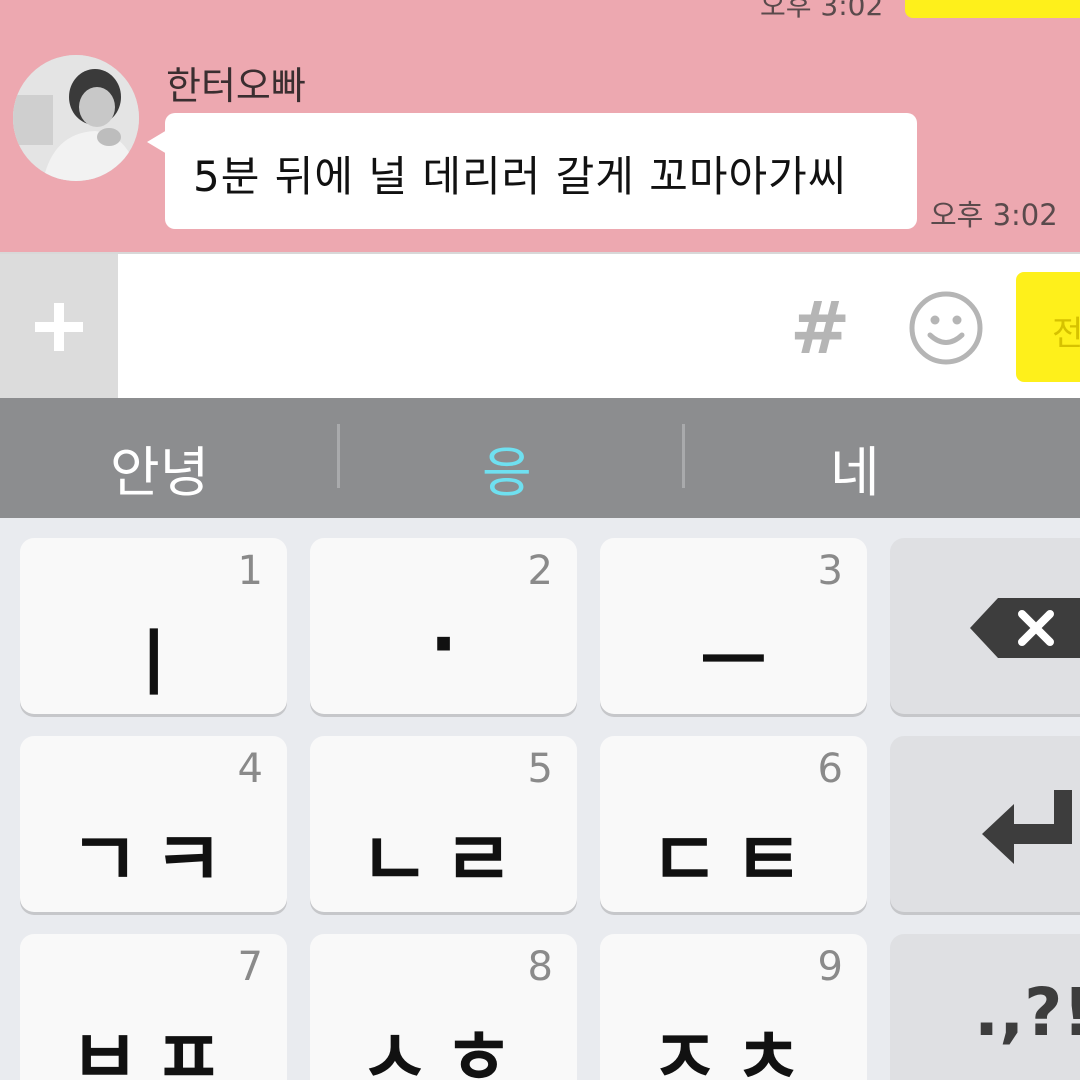 The image size is (1080, 1080). I want to click on key-glyph: ㅣ, so click(153, 663).